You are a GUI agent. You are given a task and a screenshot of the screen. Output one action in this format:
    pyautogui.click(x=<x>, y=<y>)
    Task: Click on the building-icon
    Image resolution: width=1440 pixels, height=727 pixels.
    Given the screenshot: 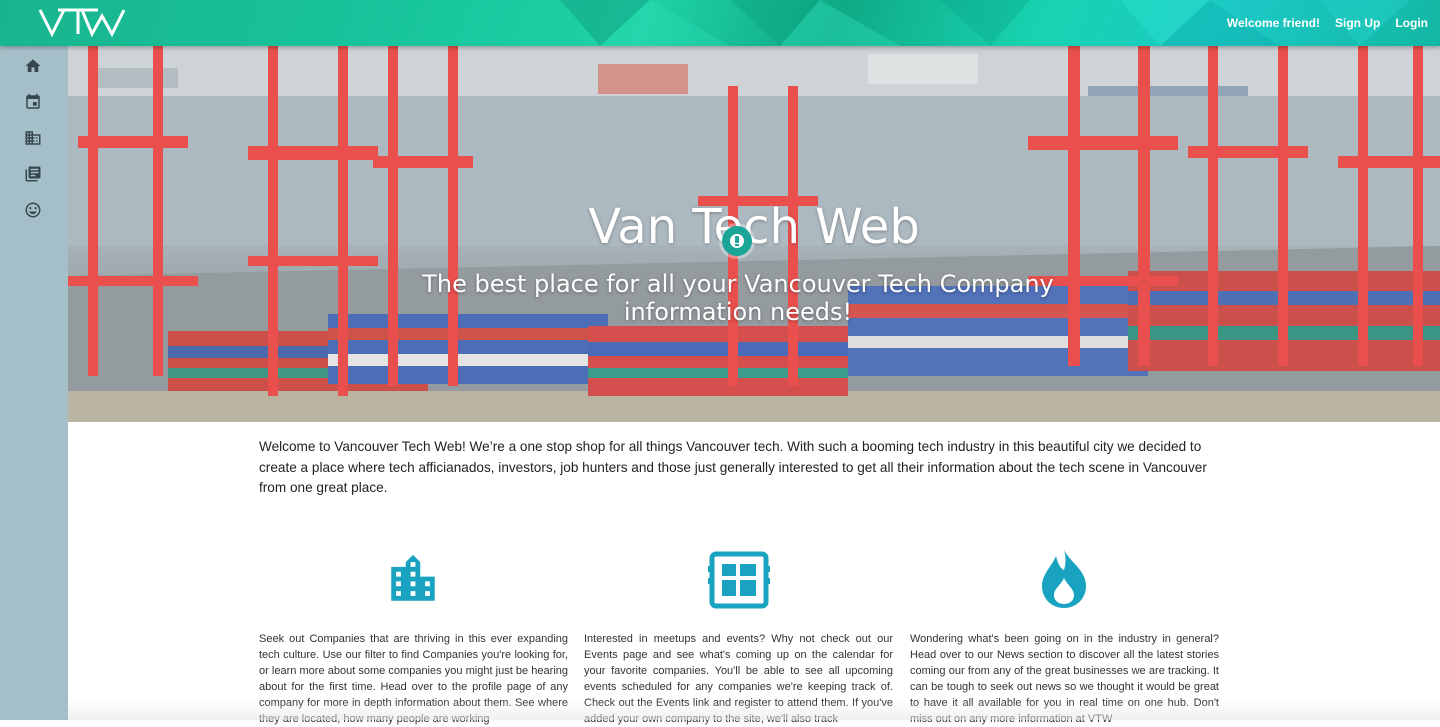 What is the action you would take?
    pyautogui.click(x=413, y=577)
    